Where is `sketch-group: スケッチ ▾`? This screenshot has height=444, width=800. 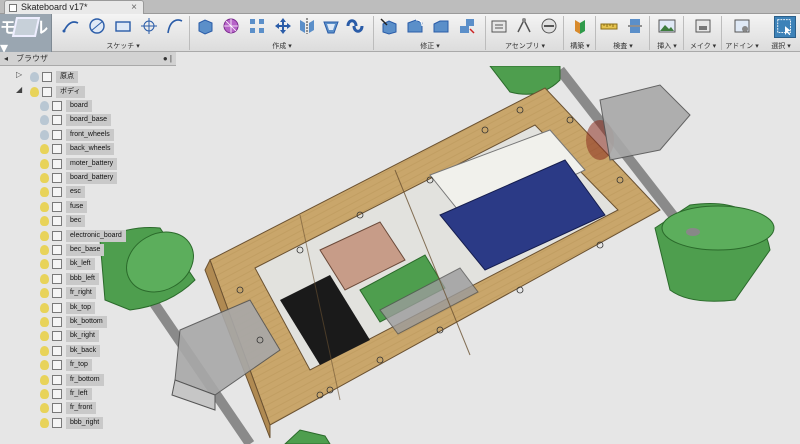
sketch-group: スケッチ ▾ is located at coordinates (124, 33).